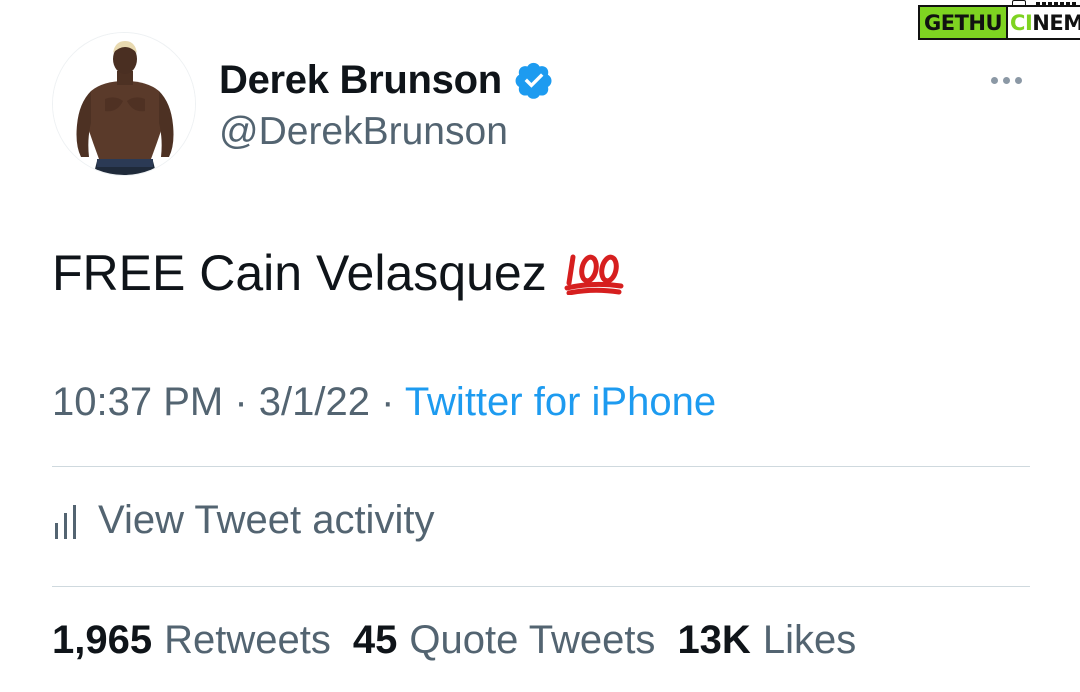 This screenshot has height=692, width=1080. I want to click on quote-tweets-count: 45, so click(375, 640).